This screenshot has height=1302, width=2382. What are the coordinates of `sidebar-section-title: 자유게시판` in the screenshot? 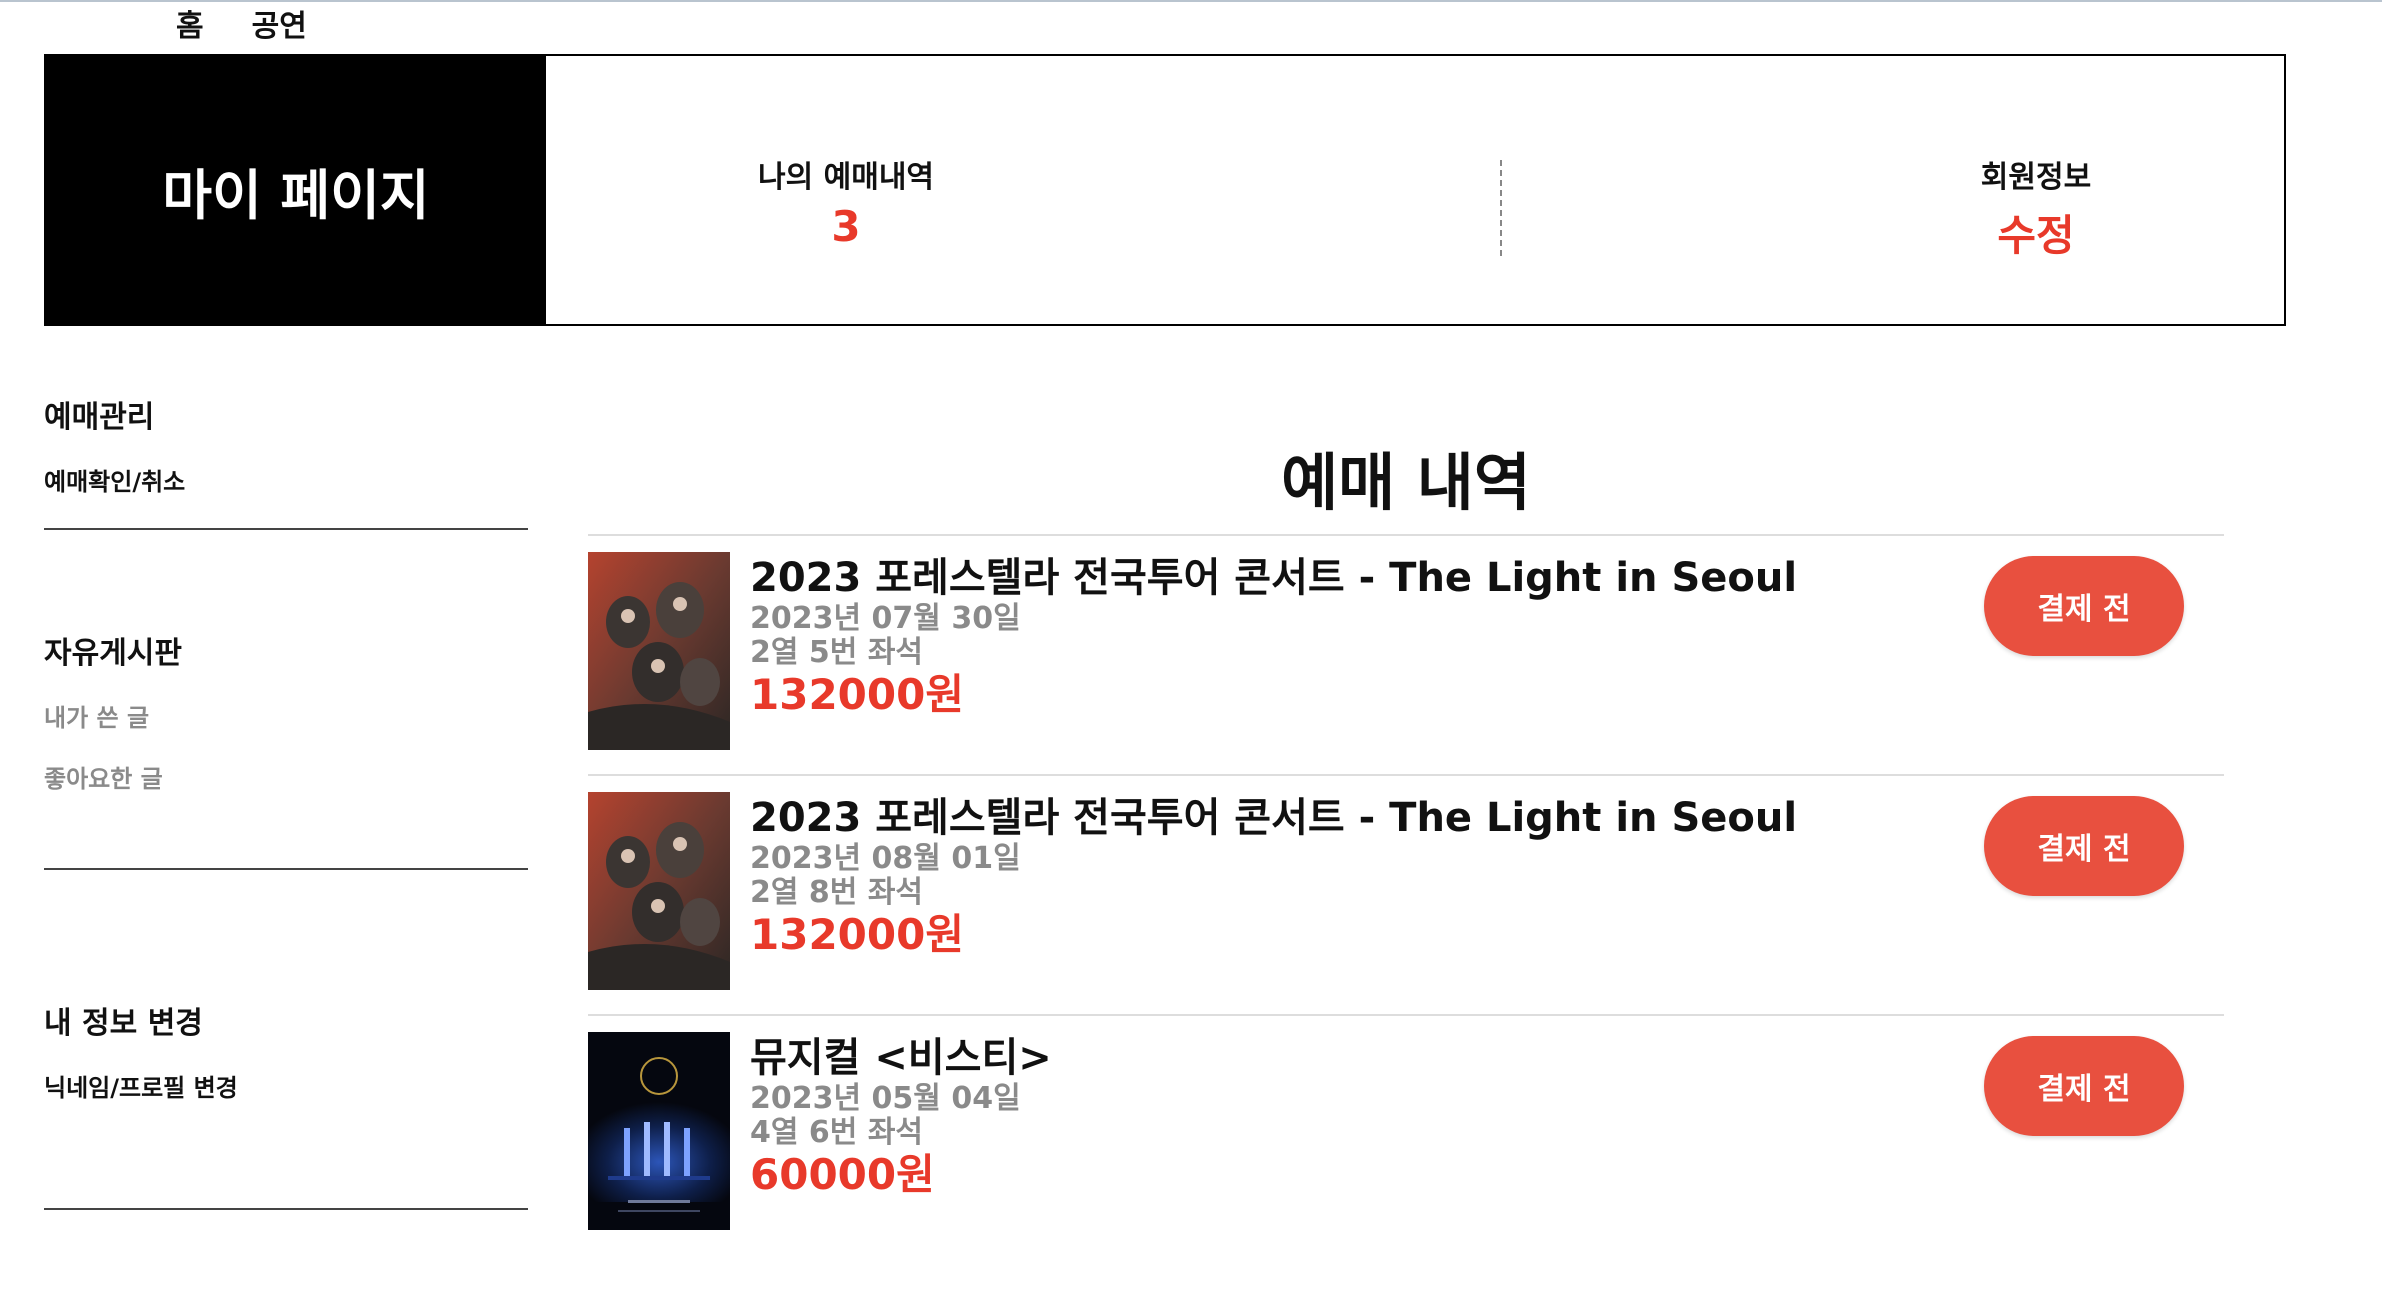 It's located at (113, 653).